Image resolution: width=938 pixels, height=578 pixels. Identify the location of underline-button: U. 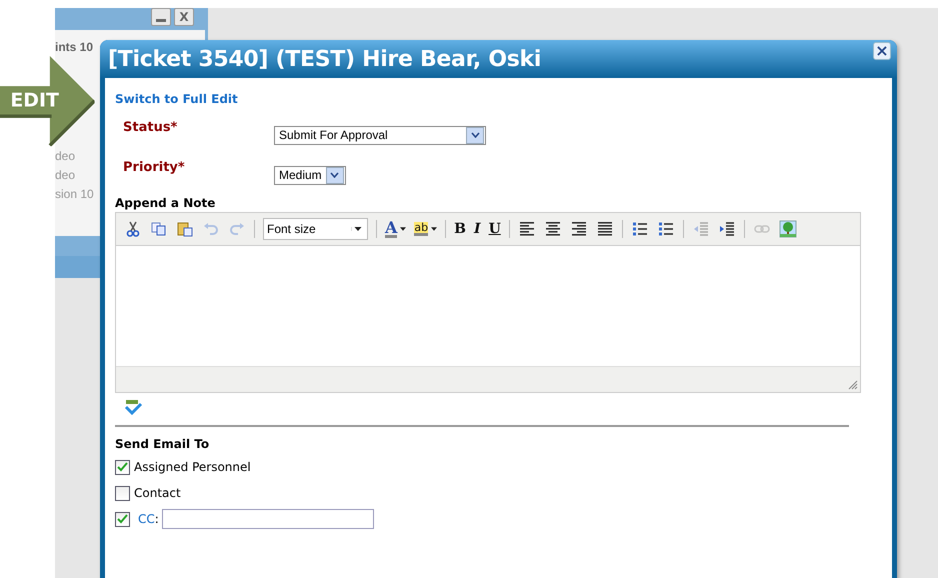
(494, 229).